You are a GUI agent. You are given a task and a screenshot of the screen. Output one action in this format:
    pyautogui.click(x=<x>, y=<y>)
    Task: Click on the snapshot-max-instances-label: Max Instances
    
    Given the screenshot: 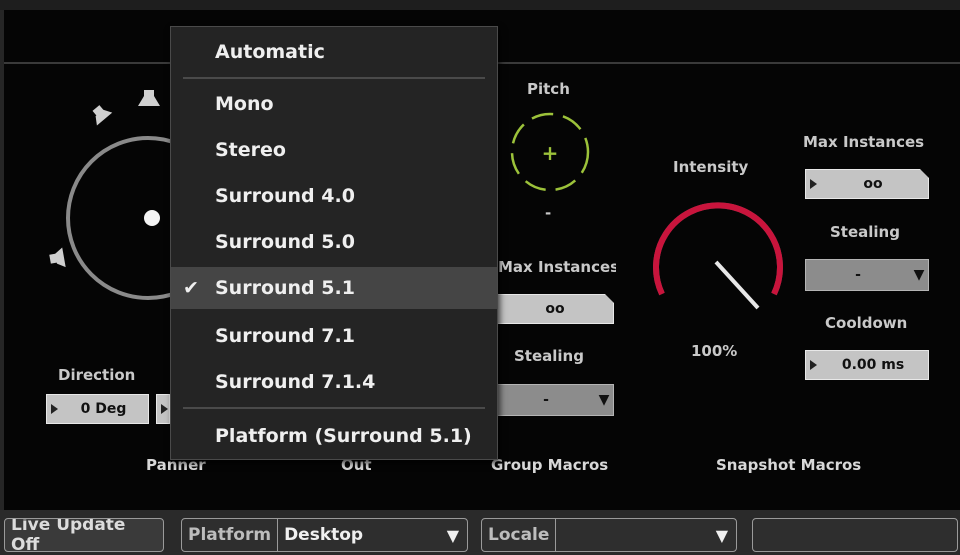 What is the action you would take?
    pyautogui.click(x=864, y=142)
    